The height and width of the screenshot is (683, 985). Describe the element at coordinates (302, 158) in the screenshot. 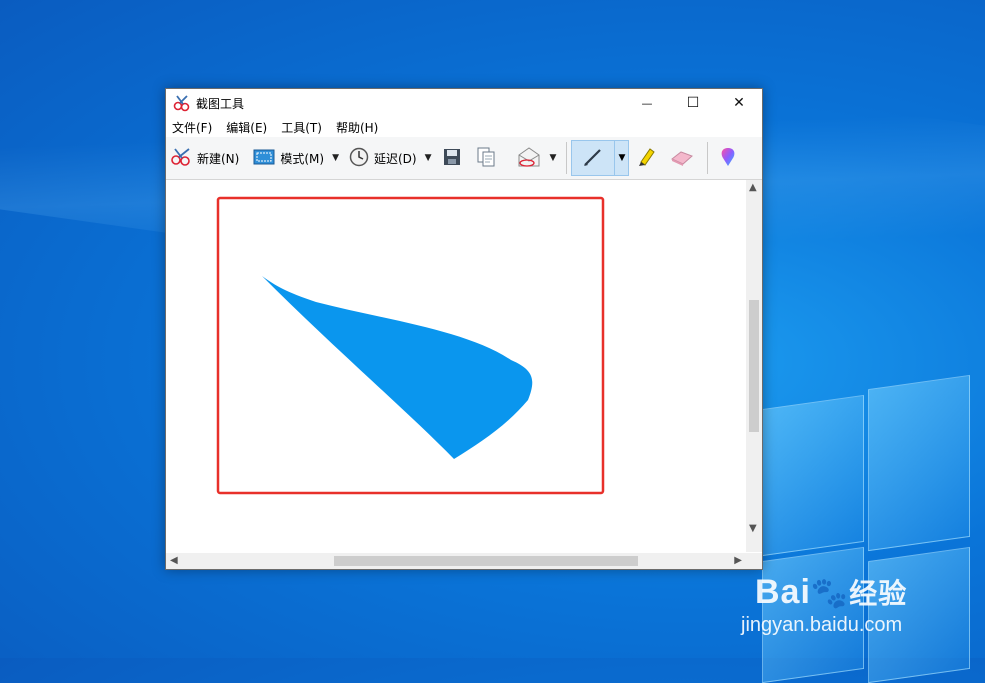

I see `mode-label: 模式(M)` at that location.